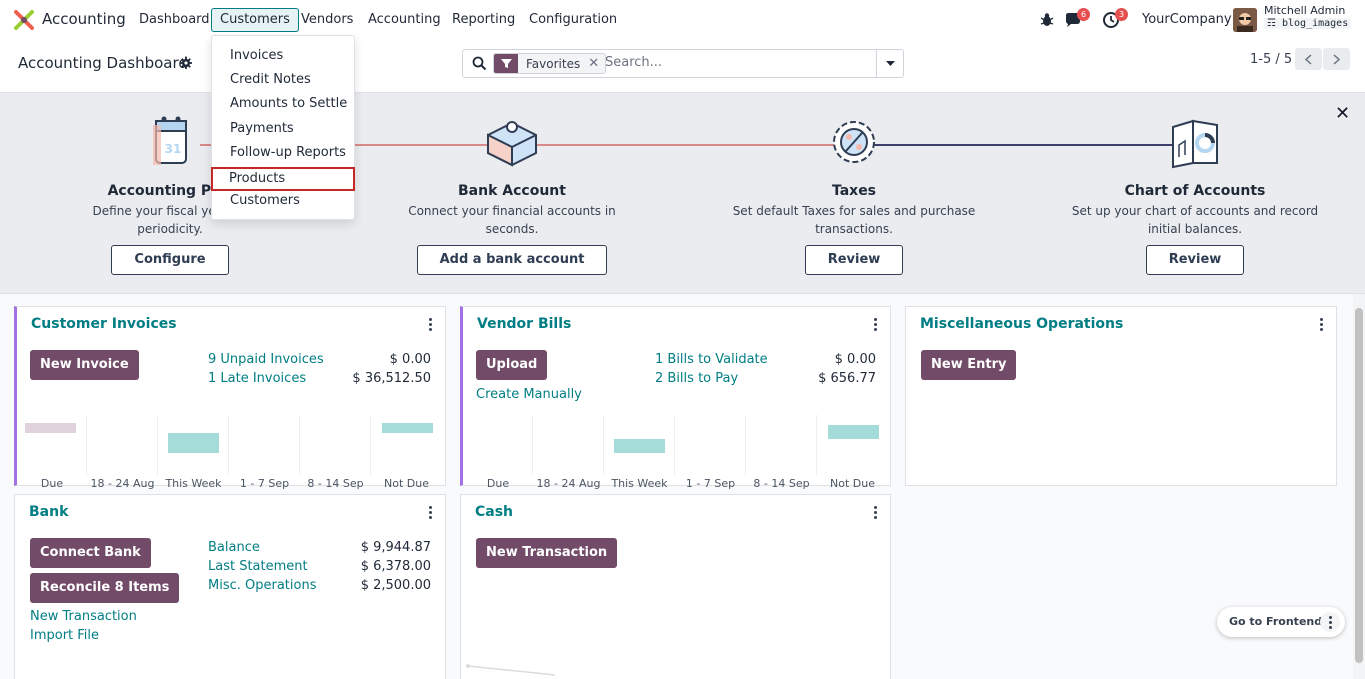 This screenshot has height=679, width=1365. What do you see at coordinates (395, 585) in the screenshot?
I see `misc-operations-amount: $ 2,500.00` at bounding box center [395, 585].